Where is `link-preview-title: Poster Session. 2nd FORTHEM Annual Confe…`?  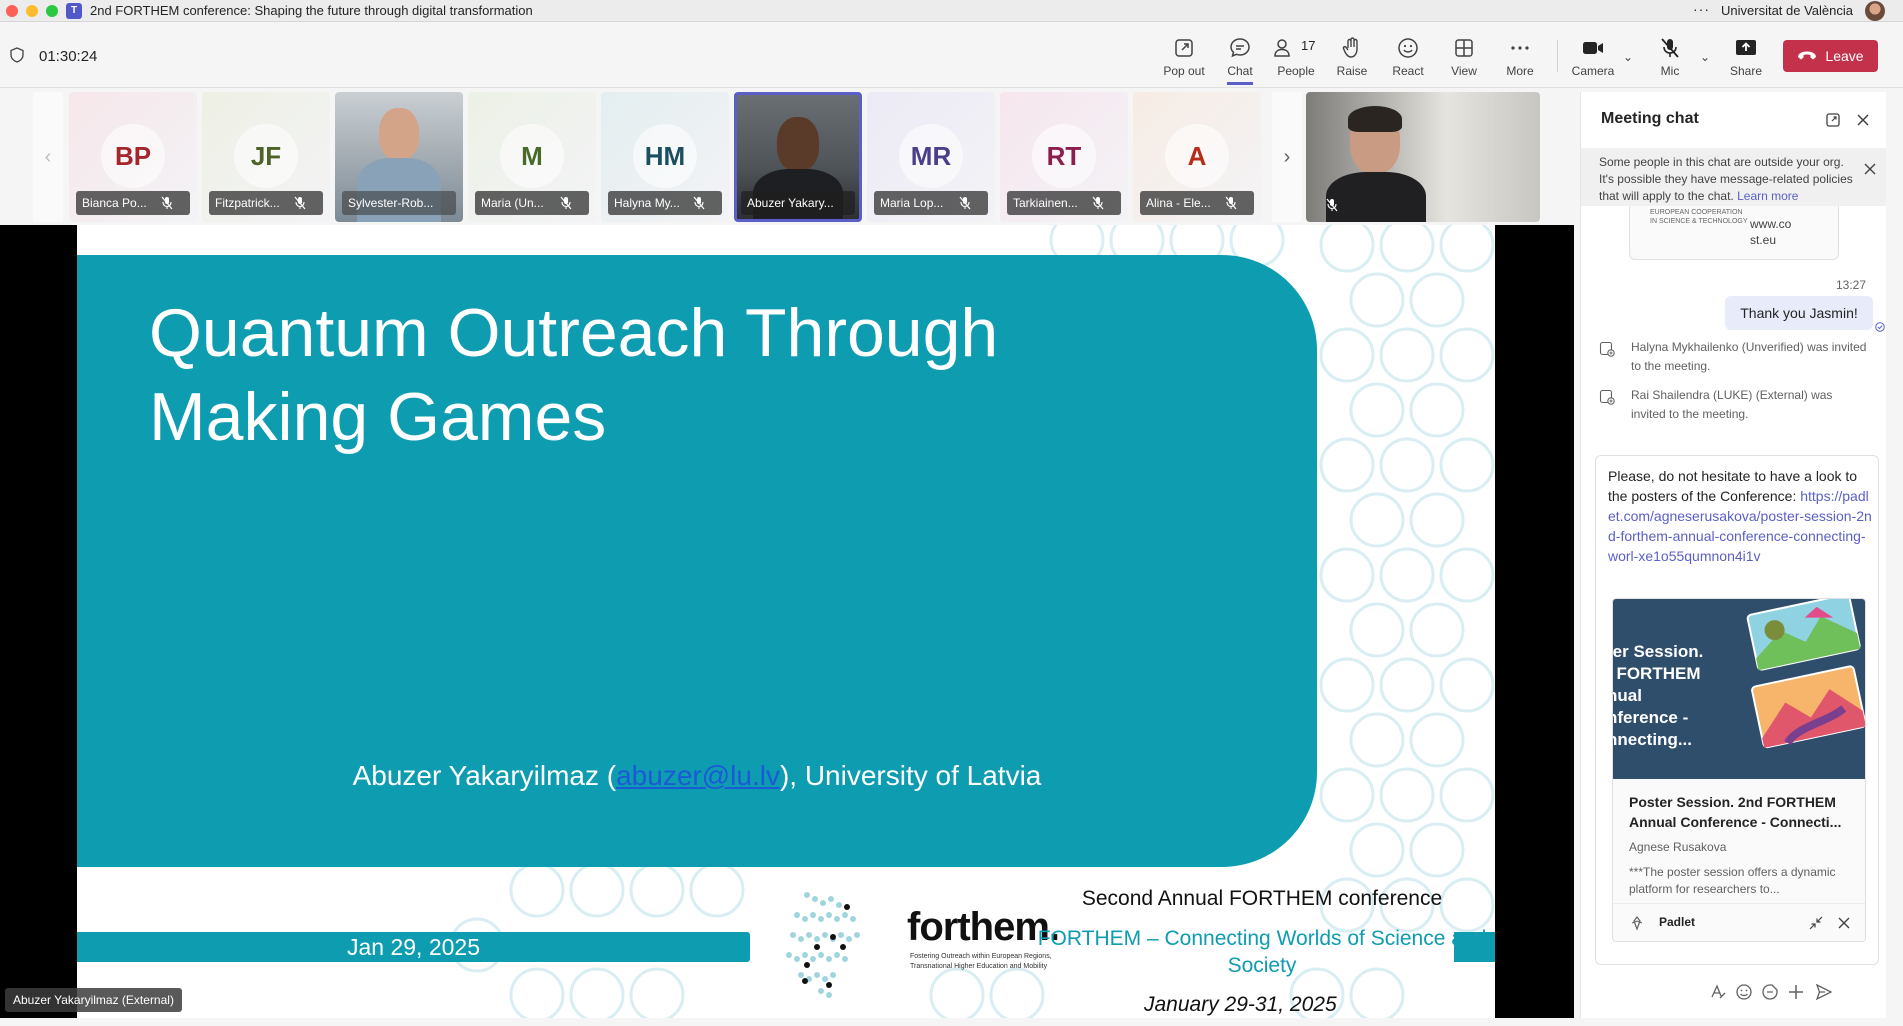 link-preview-title: Poster Session. 2nd FORTHEM Annual Confe… is located at coordinates (1735, 812).